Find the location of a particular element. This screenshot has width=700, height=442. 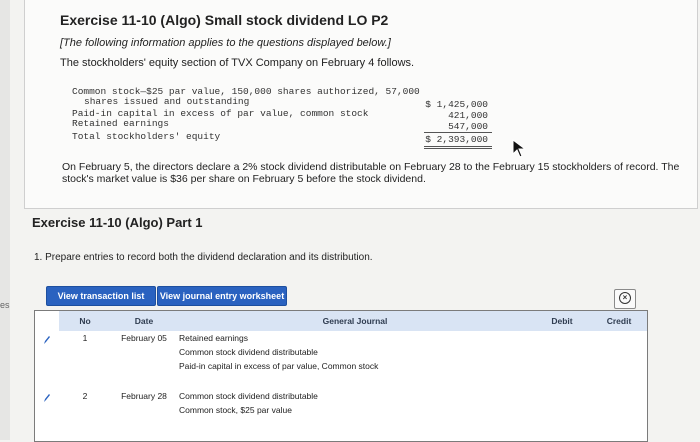

subtotal-rule is located at coordinates (458, 132).